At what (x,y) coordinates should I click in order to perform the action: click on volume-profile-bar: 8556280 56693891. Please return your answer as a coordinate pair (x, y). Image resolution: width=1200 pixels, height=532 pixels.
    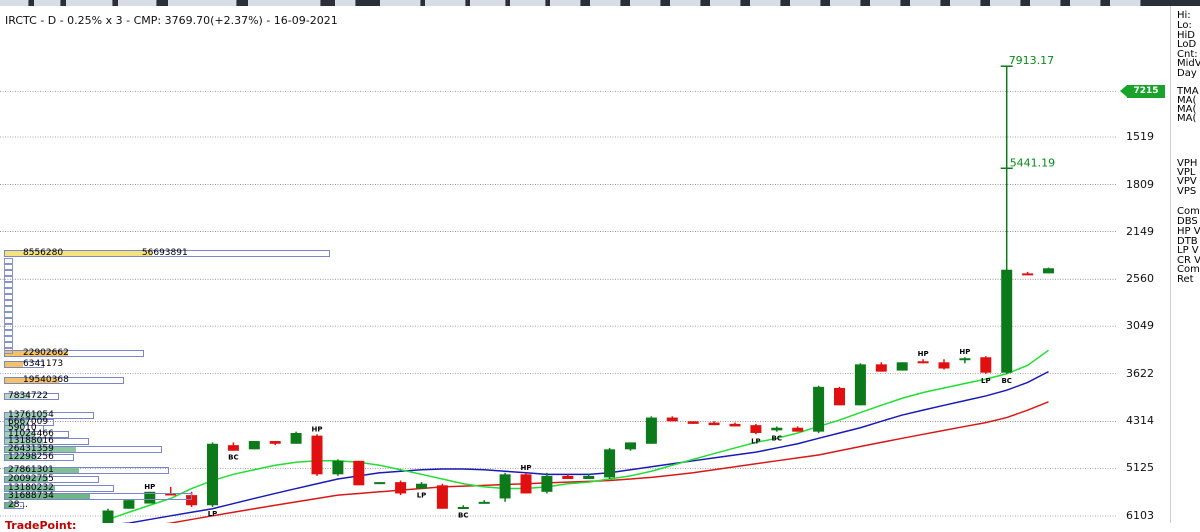
    Looking at the image, I should click on (167, 253).